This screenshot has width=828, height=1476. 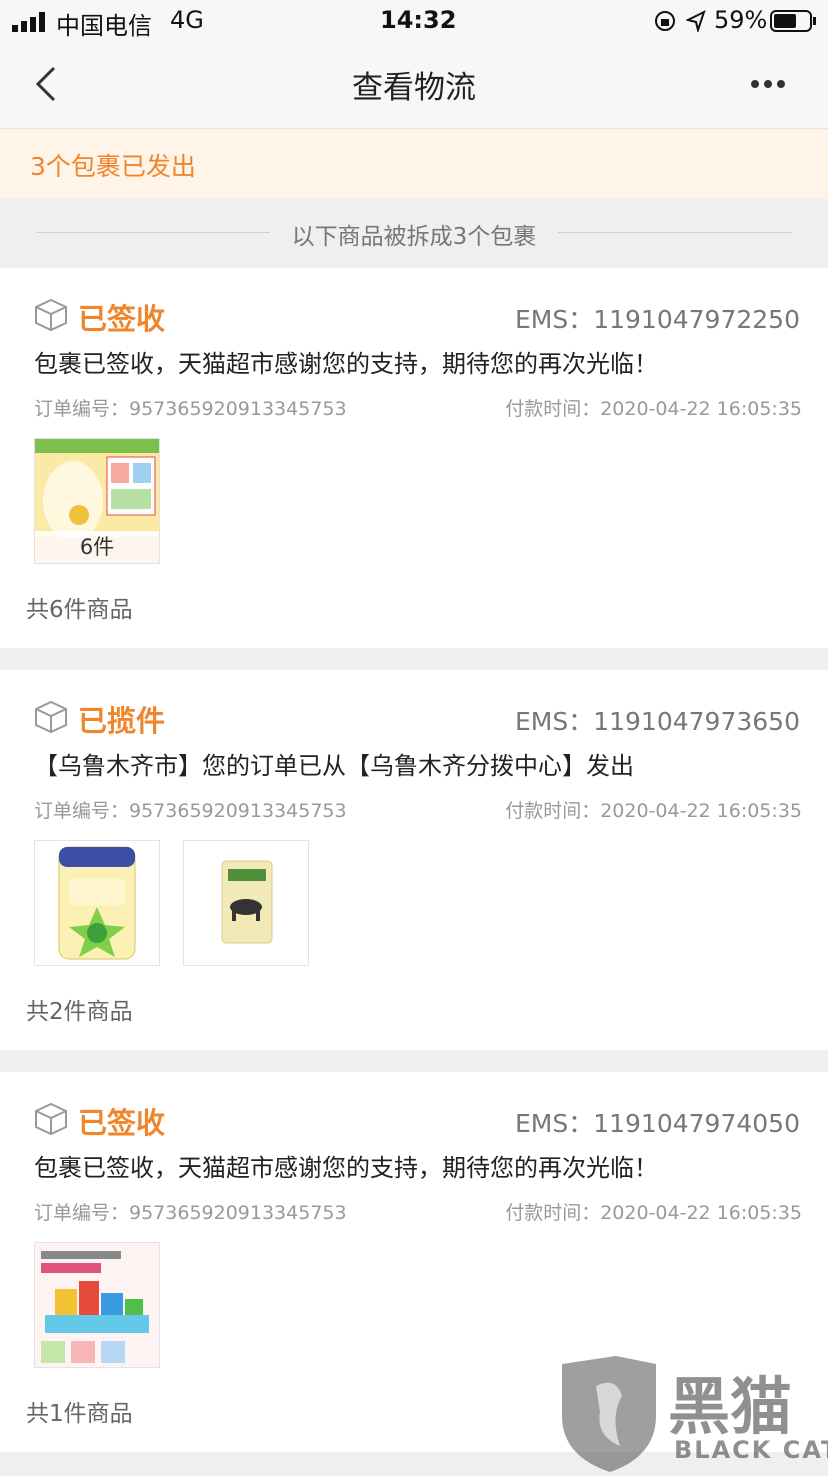 I want to click on network-label: 4G, so click(x=187, y=20).